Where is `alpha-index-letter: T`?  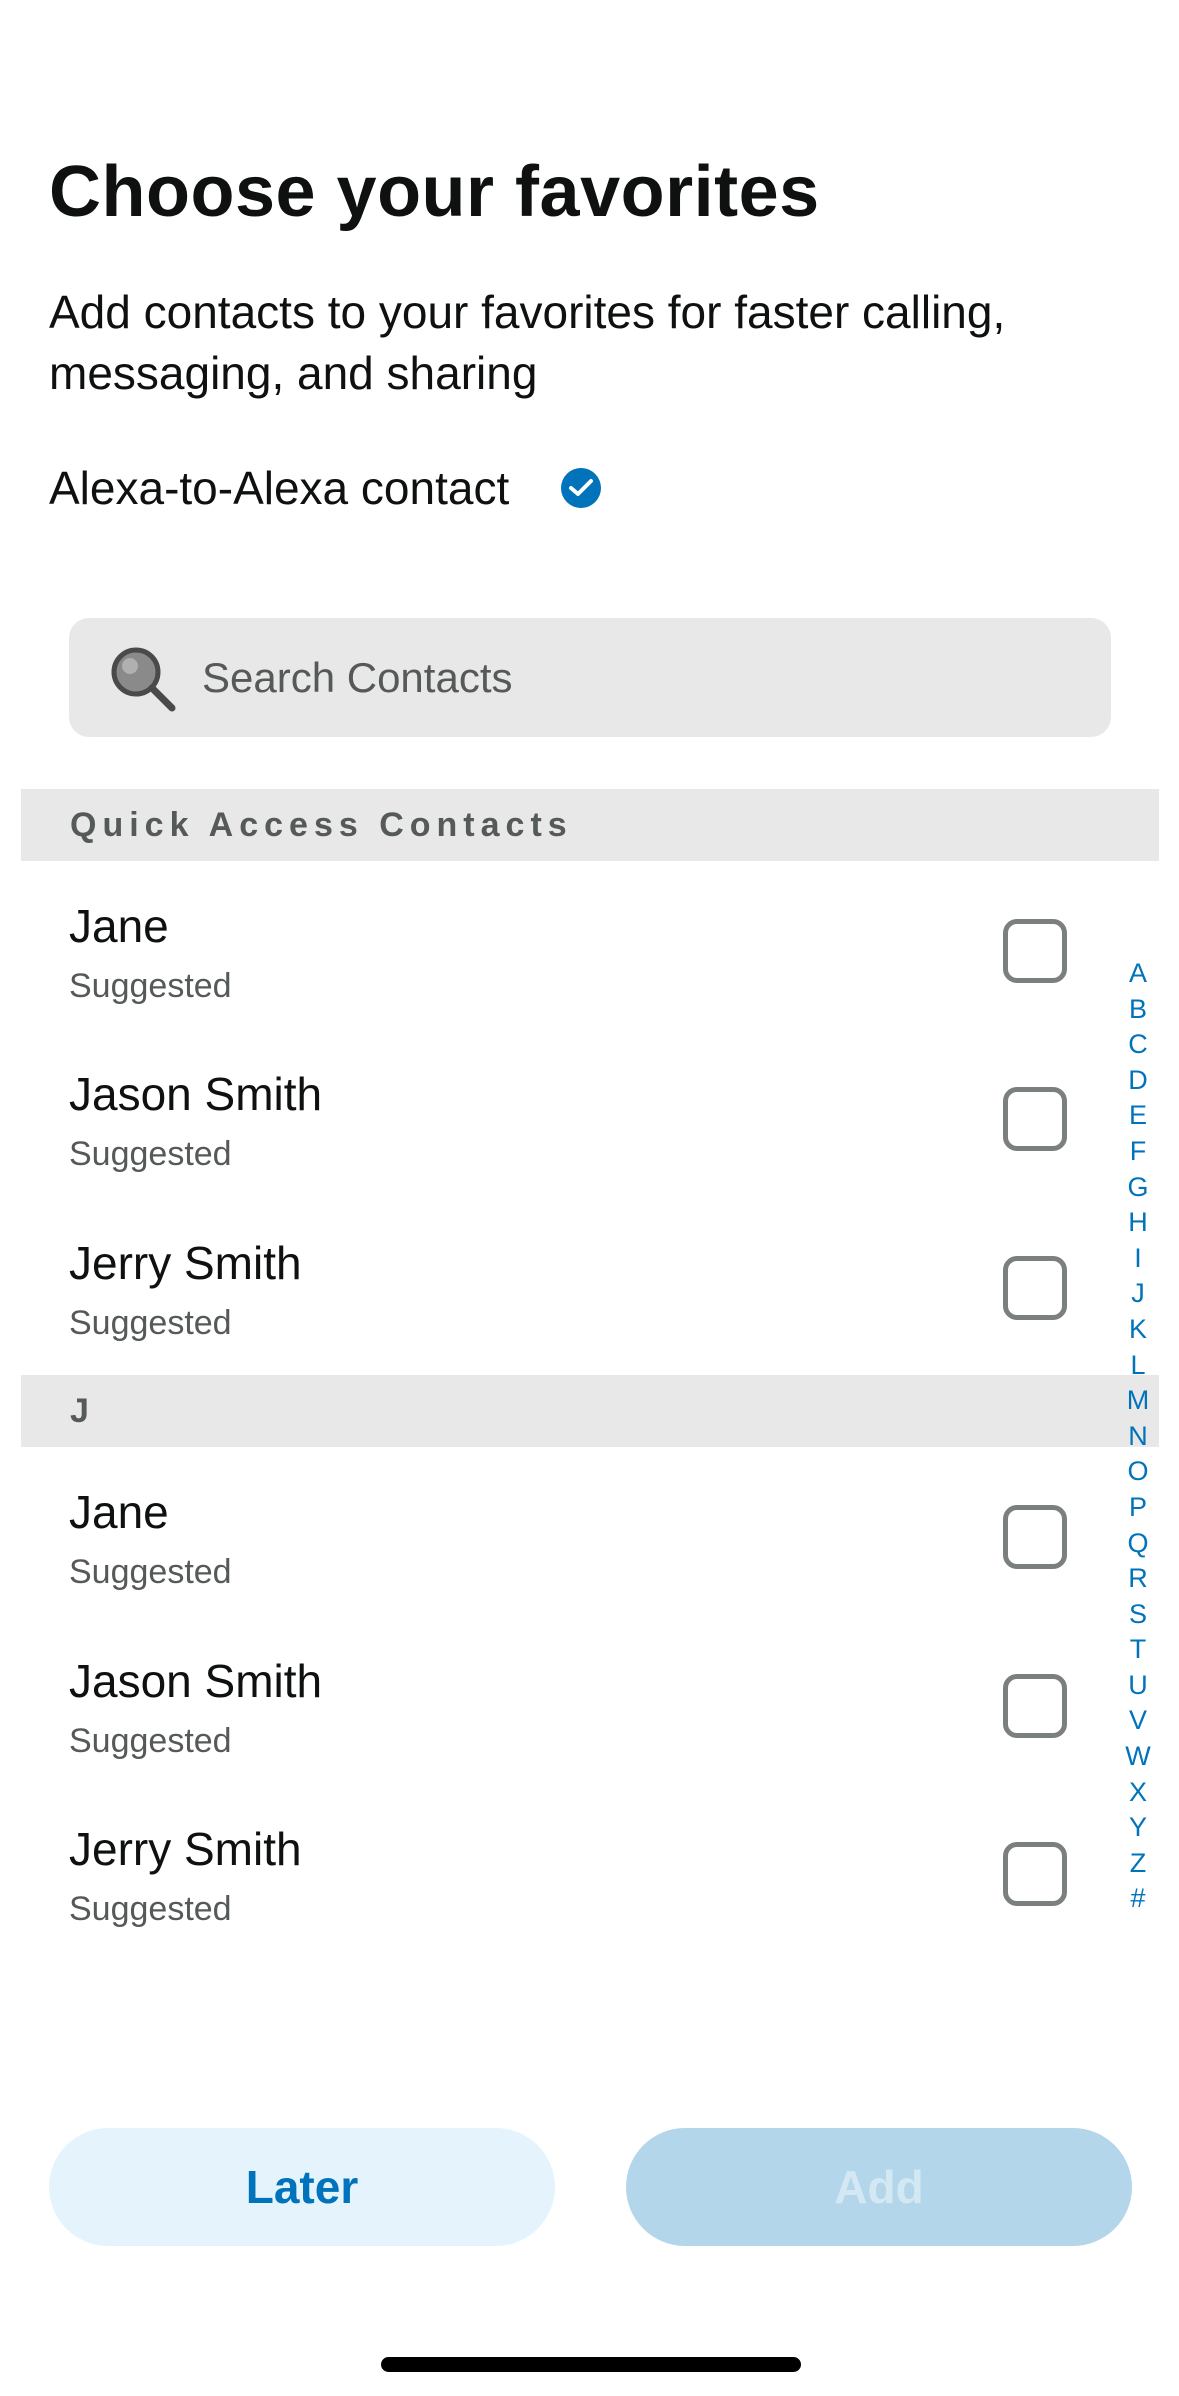
alpha-index-letter: T is located at coordinates (1138, 1650).